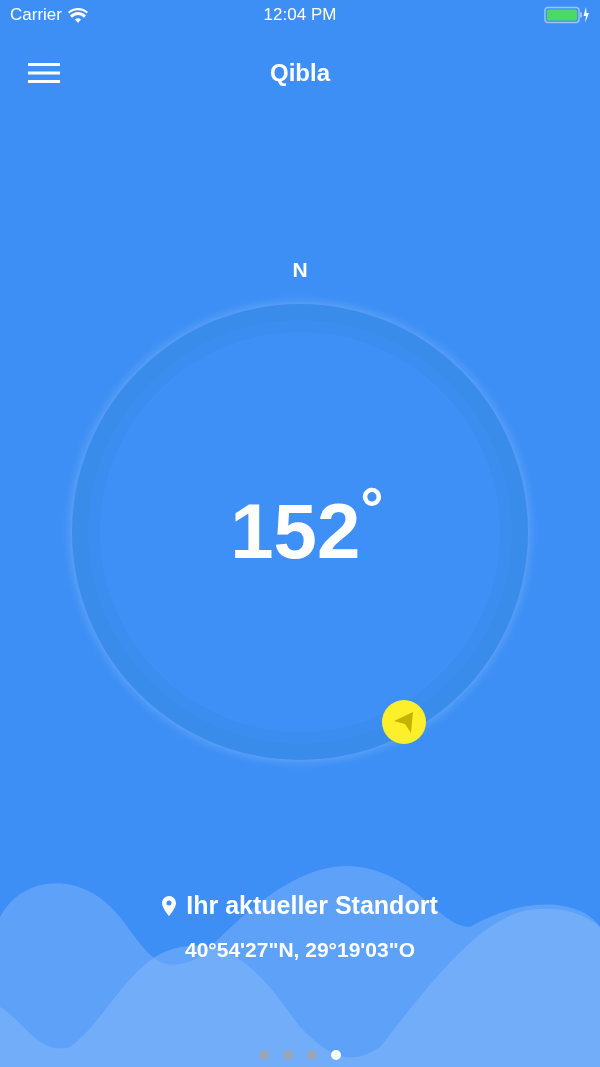  What do you see at coordinates (300, 270) in the screenshot?
I see `north-label: N` at bounding box center [300, 270].